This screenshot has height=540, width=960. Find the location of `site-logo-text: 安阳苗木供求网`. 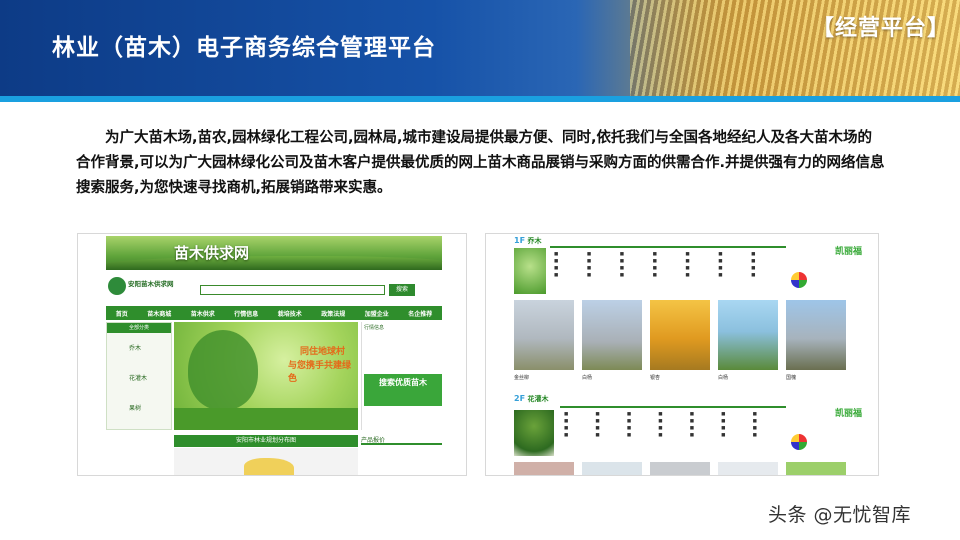

site-logo-text: 安阳苗木供求网 is located at coordinates (151, 284).